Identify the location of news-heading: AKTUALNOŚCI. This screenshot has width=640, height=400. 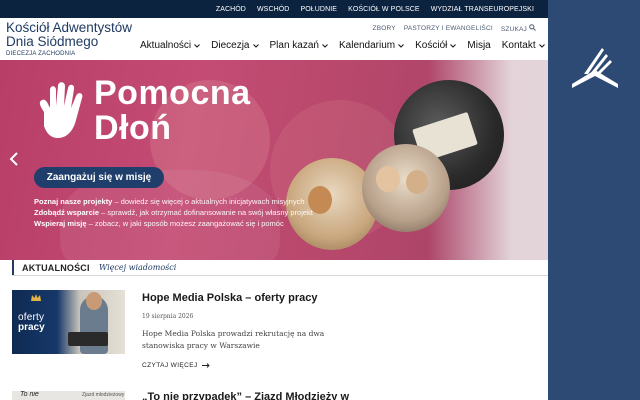
(56, 268).